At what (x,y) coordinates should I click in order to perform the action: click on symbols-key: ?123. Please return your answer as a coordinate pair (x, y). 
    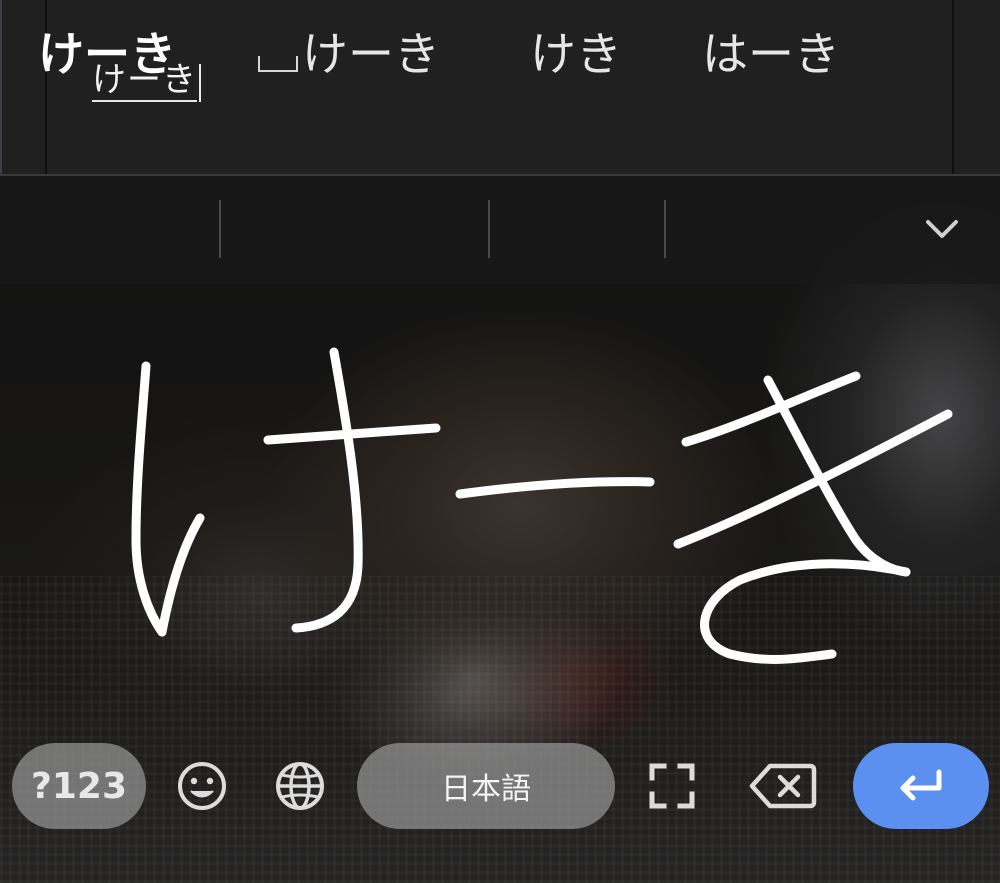
    Looking at the image, I should click on (79, 786).